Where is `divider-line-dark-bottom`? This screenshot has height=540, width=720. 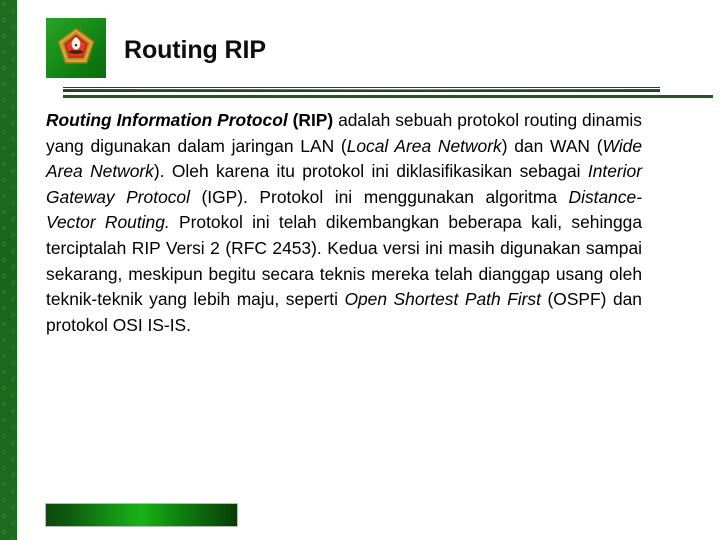
divider-line-dark-bottom is located at coordinates (361, 91).